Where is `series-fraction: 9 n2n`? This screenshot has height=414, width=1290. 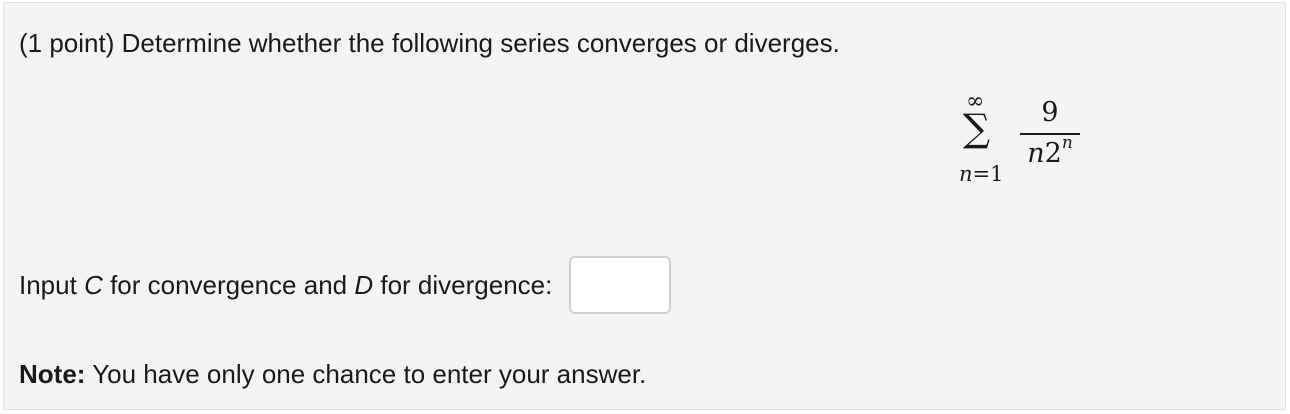
series-fraction: 9 n2n is located at coordinates (1050, 133).